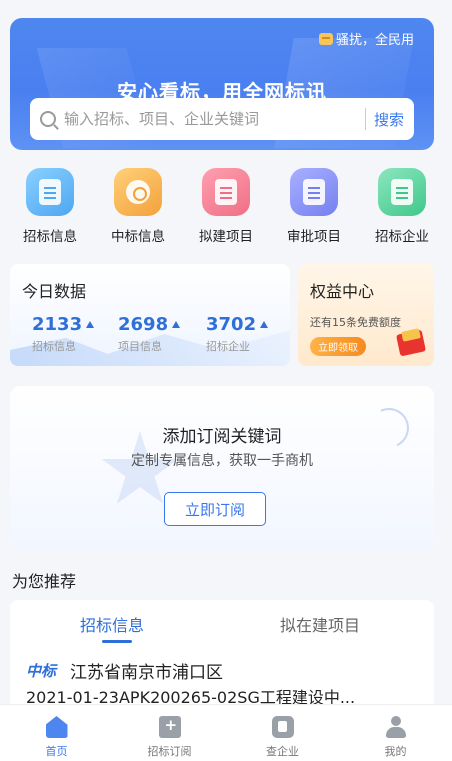 The image size is (452, 761). I want to click on tag-icon, so click(325, 38).